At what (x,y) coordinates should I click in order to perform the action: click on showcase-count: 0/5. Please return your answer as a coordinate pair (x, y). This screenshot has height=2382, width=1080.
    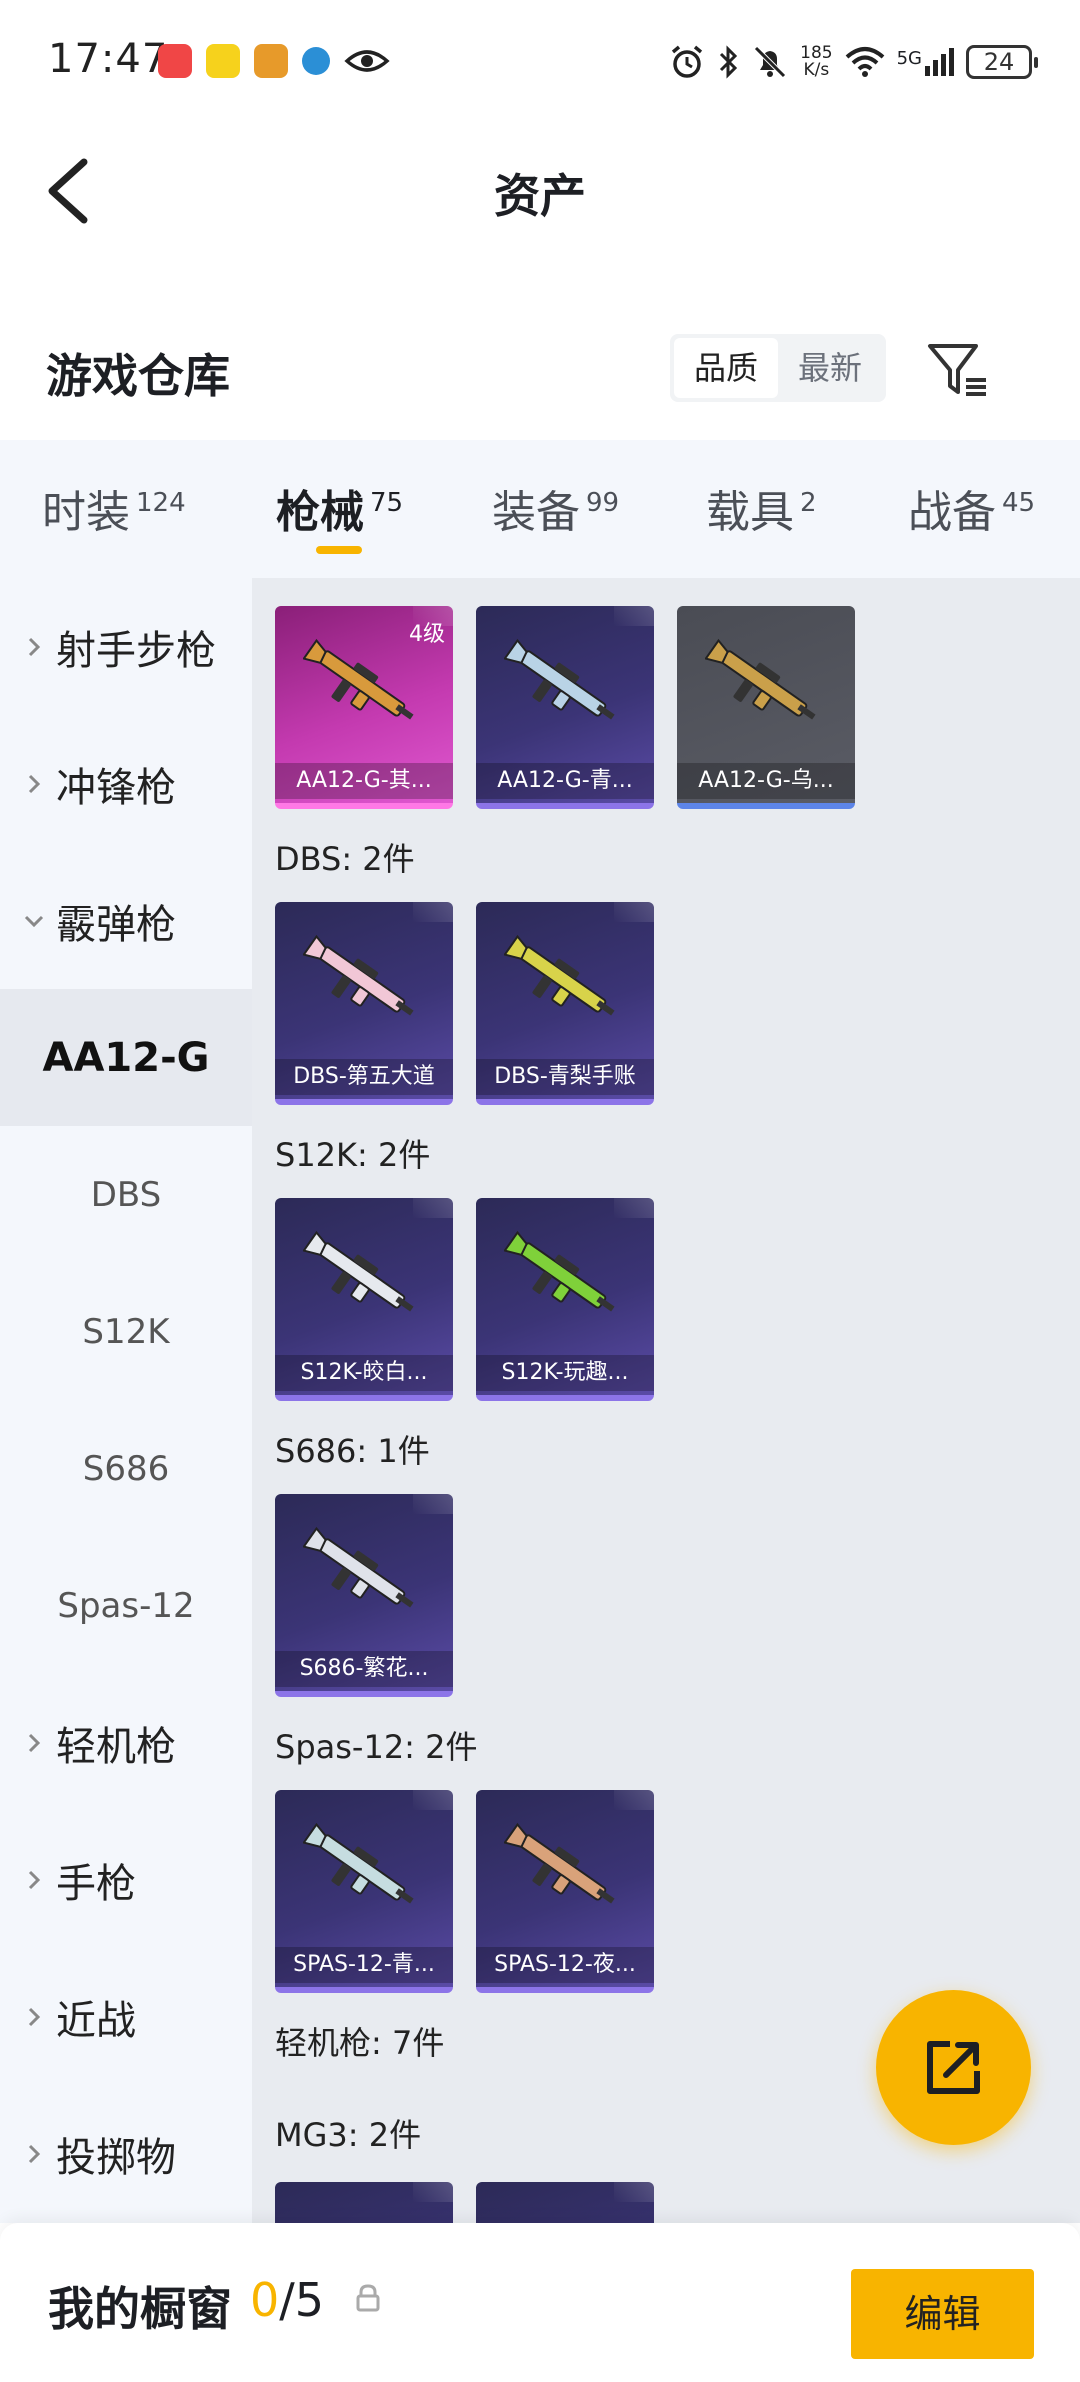
    Looking at the image, I should click on (287, 2300).